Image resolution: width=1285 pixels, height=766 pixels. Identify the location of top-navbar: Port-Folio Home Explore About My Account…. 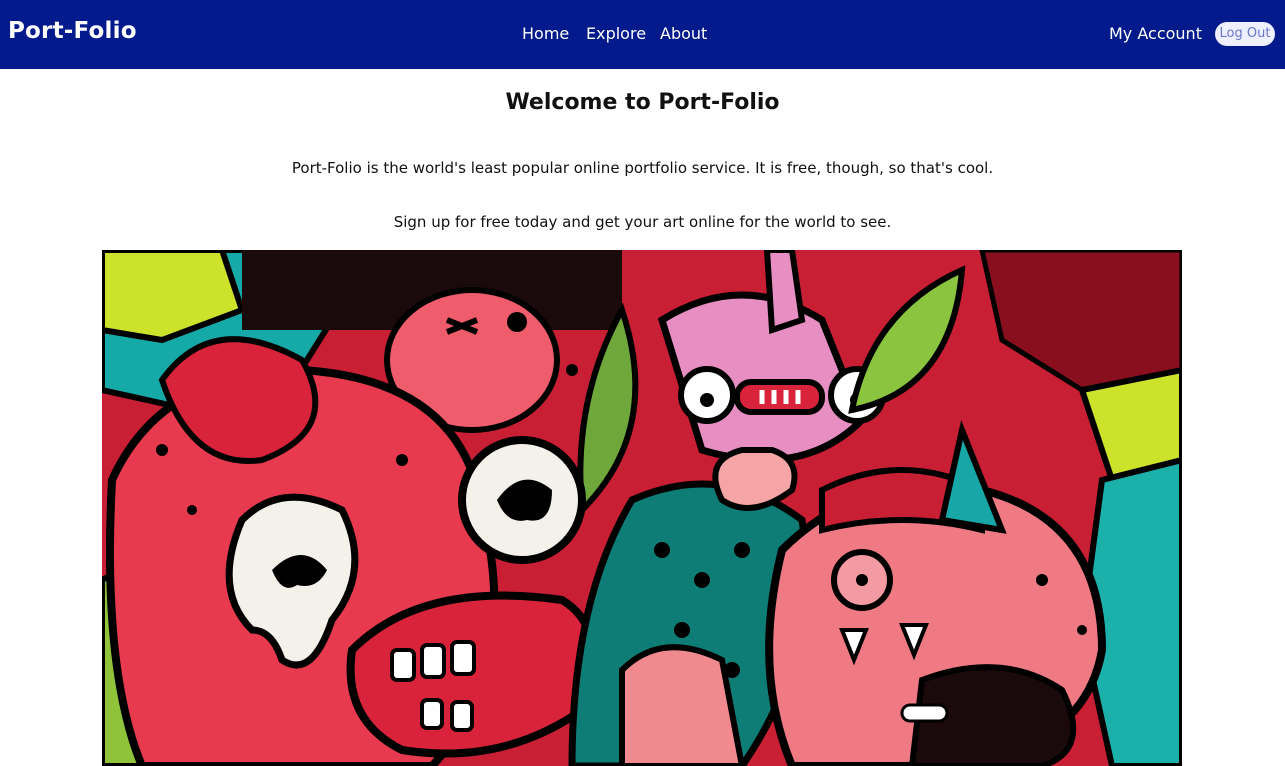
(642, 34).